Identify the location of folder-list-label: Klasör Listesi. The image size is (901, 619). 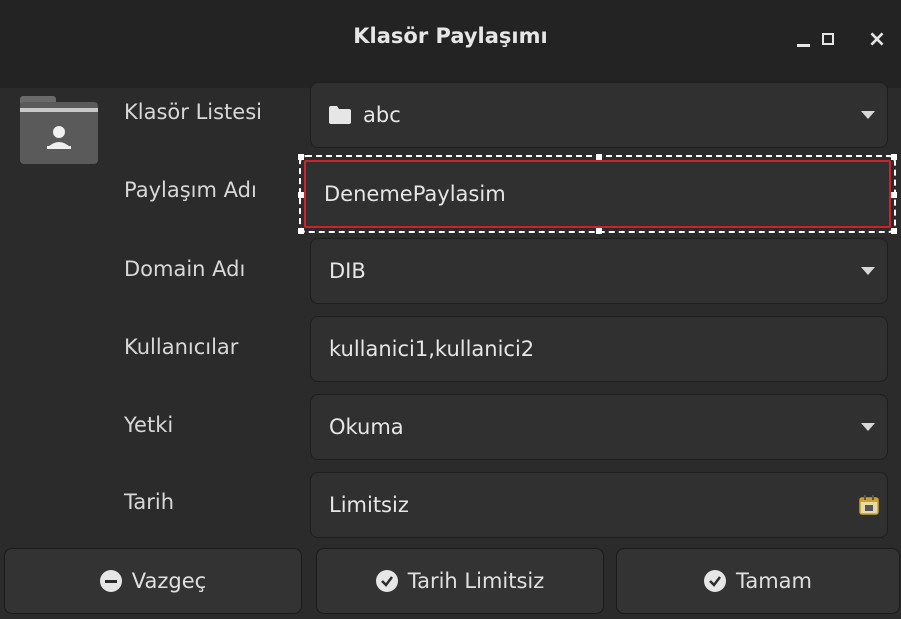
(193, 112).